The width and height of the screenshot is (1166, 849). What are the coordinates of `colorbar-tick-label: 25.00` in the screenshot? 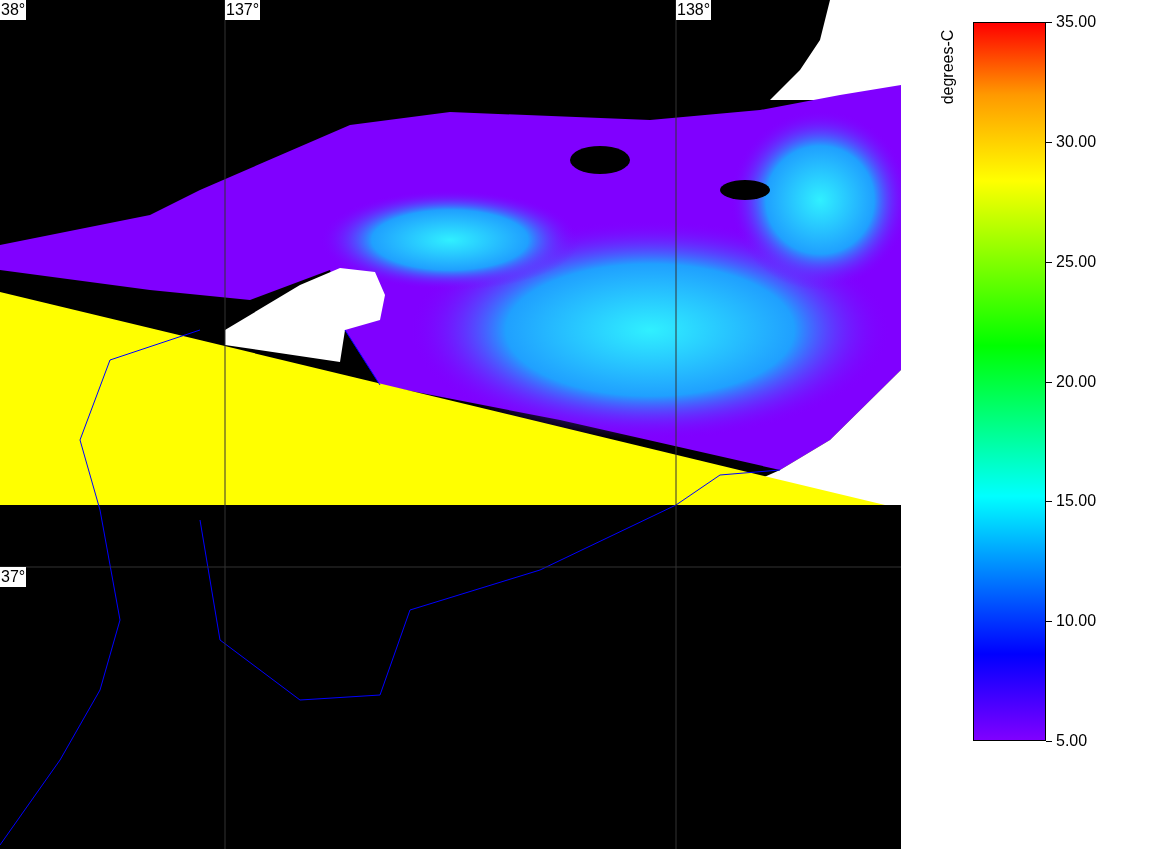 It's located at (1076, 261).